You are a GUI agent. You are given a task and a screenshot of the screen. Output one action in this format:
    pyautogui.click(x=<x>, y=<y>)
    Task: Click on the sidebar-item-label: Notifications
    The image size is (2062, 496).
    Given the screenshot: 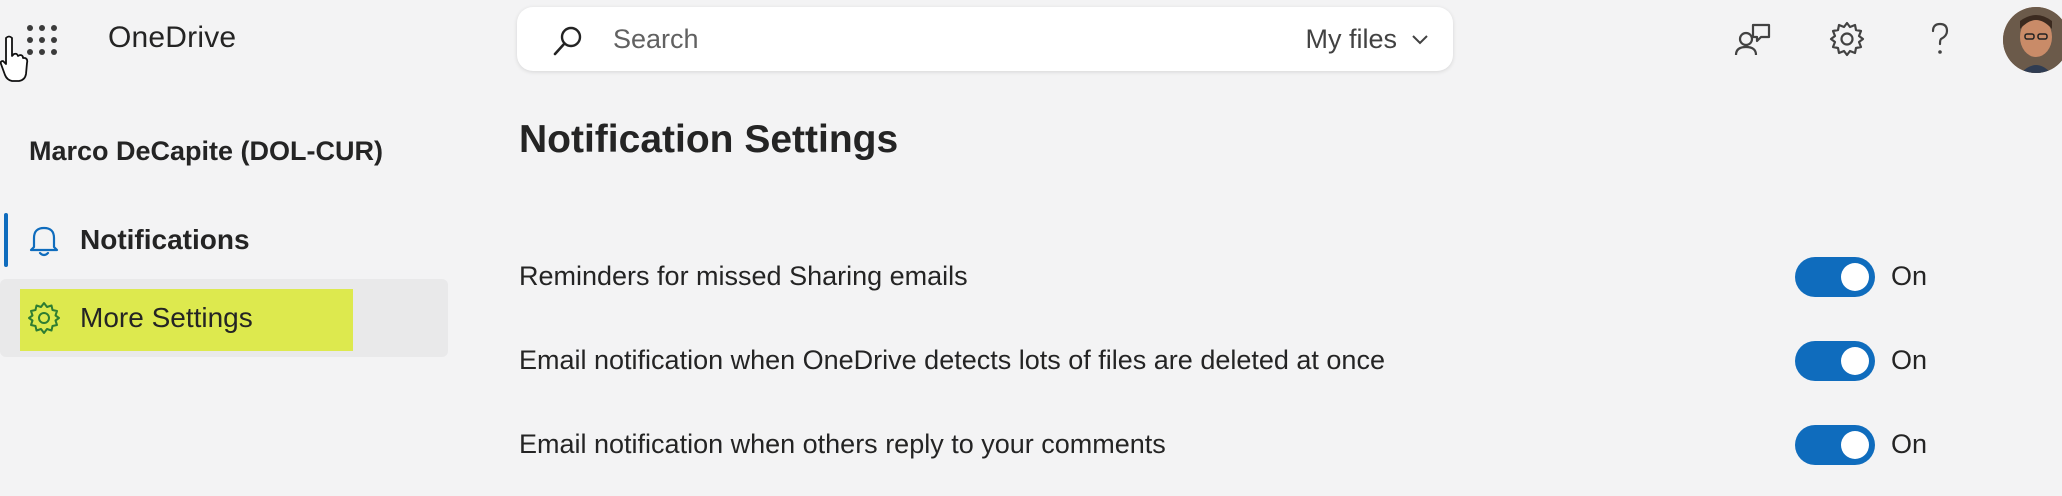 What is the action you would take?
    pyautogui.click(x=165, y=239)
    